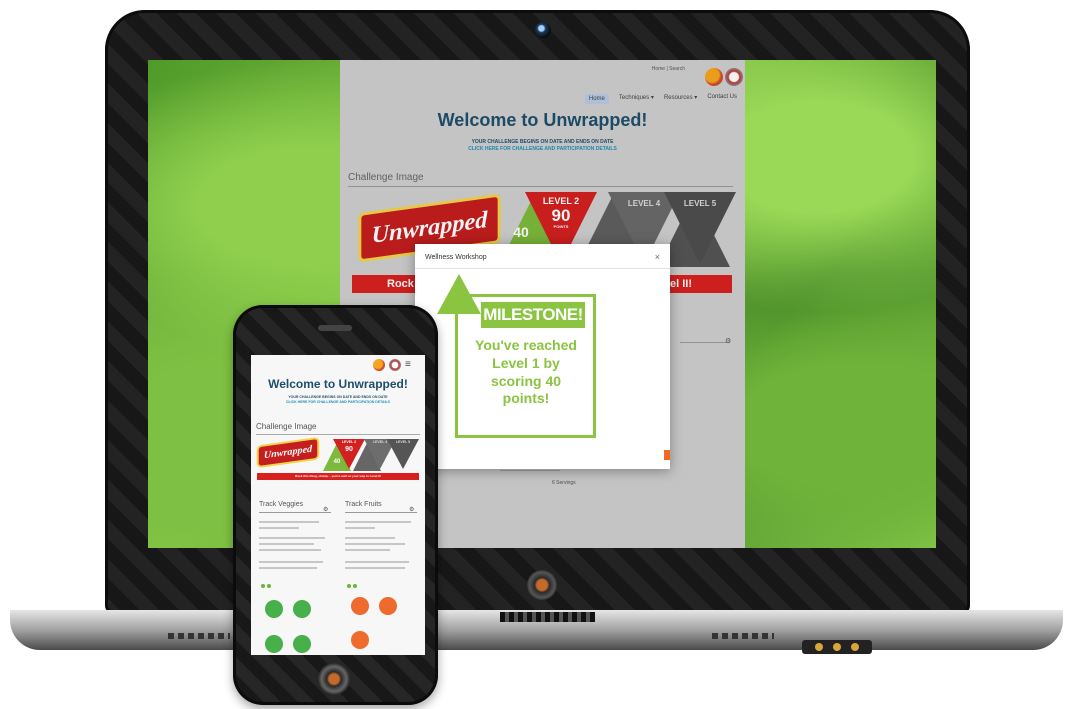  What do you see at coordinates (199, 636) in the screenshot?
I see `left-vent` at bounding box center [199, 636].